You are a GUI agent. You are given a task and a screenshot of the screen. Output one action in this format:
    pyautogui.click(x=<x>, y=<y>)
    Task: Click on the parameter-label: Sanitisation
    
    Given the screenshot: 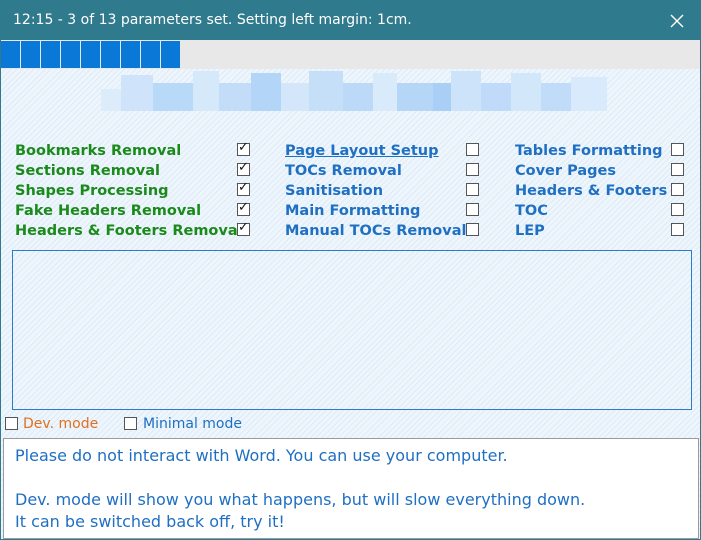 What is the action you would take?
    pyautogui.click(x=334, y=191)
    